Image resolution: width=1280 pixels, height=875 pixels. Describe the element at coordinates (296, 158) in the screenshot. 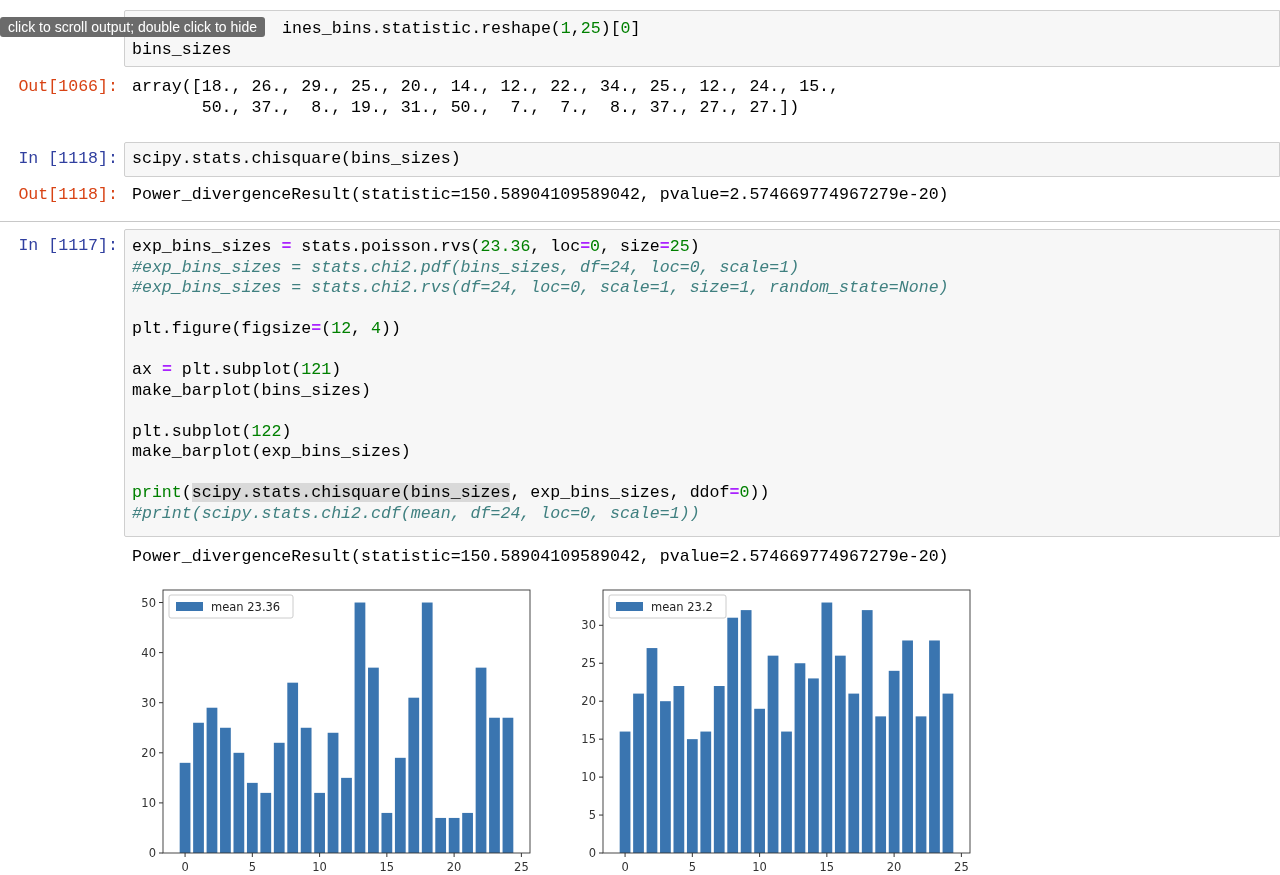

I see `code-line: scipy.stats.chisquare(bins_sizes)` at that location.